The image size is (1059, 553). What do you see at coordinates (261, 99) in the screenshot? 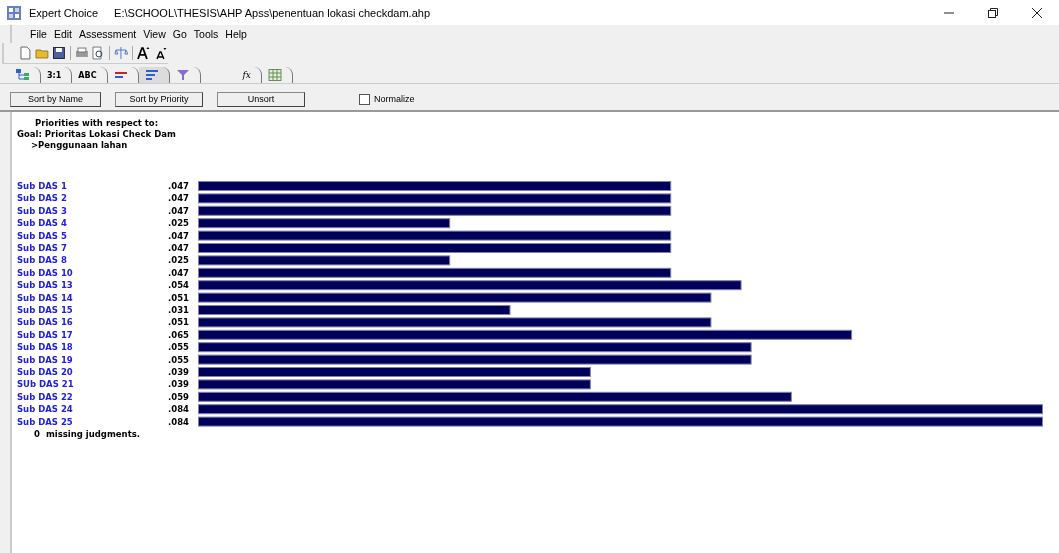
I see `sort-button: Unsort` at bounding box center [261, 99].